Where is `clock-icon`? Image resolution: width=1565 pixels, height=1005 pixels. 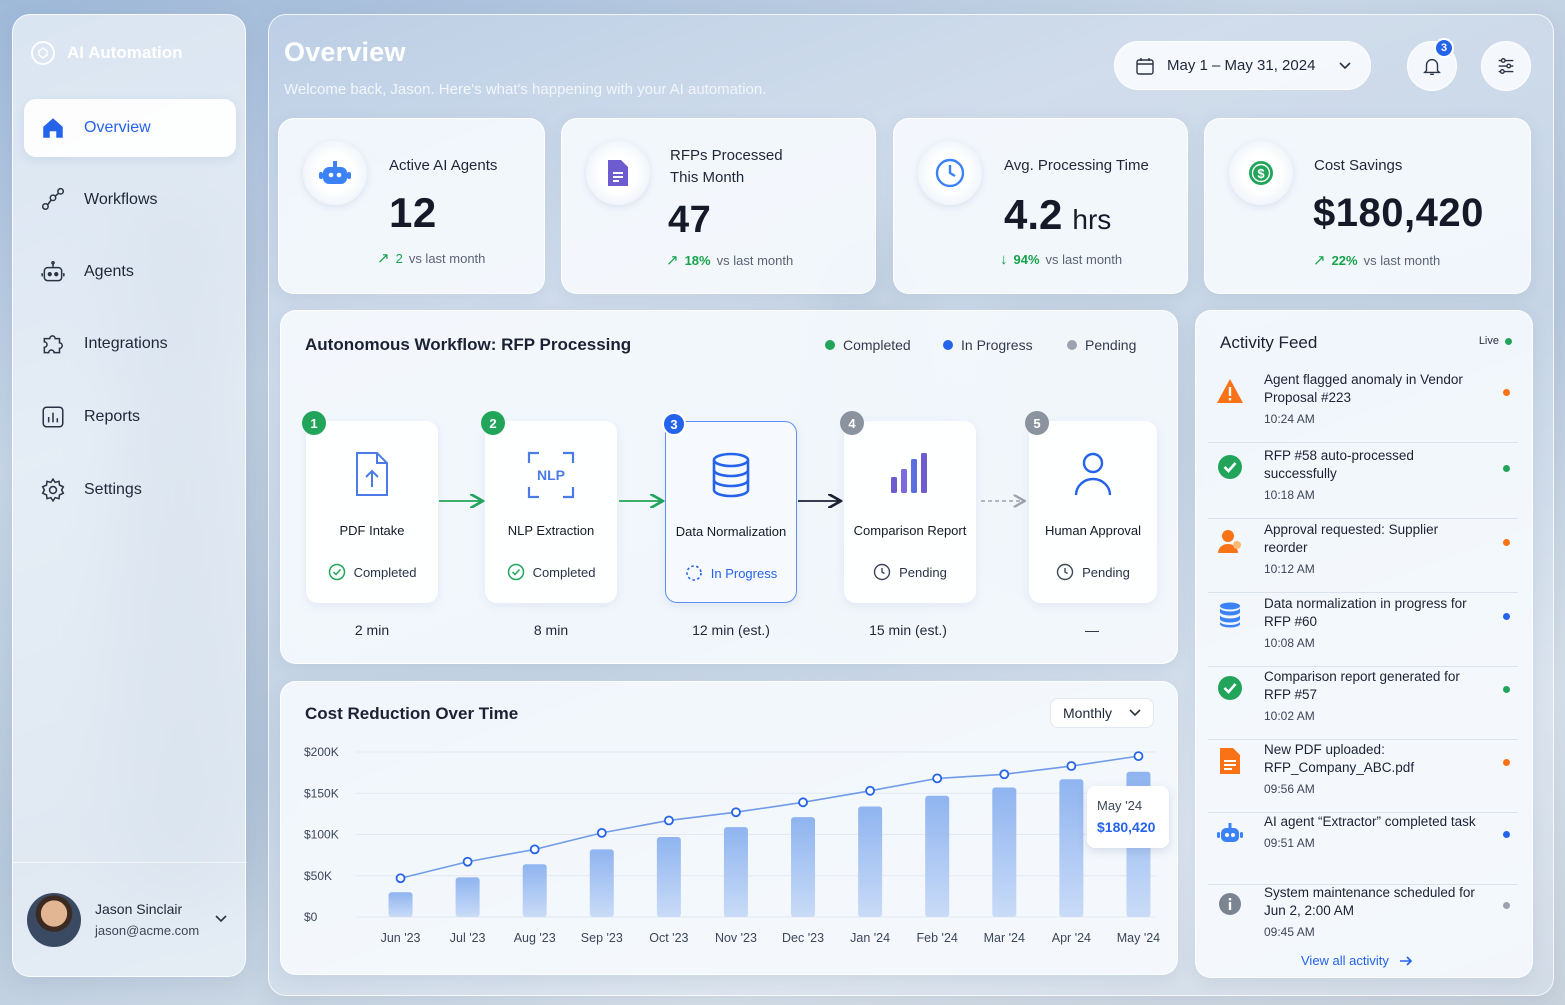 clock-icon is located at coordinates (950, 173).